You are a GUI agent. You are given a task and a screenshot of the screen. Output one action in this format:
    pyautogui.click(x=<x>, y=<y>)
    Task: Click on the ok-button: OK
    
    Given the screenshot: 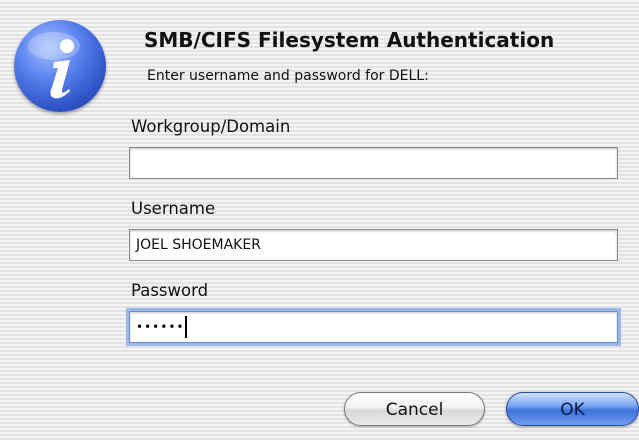 What is the action you would take?
    pyautogui.click(x=572, y=409)
    